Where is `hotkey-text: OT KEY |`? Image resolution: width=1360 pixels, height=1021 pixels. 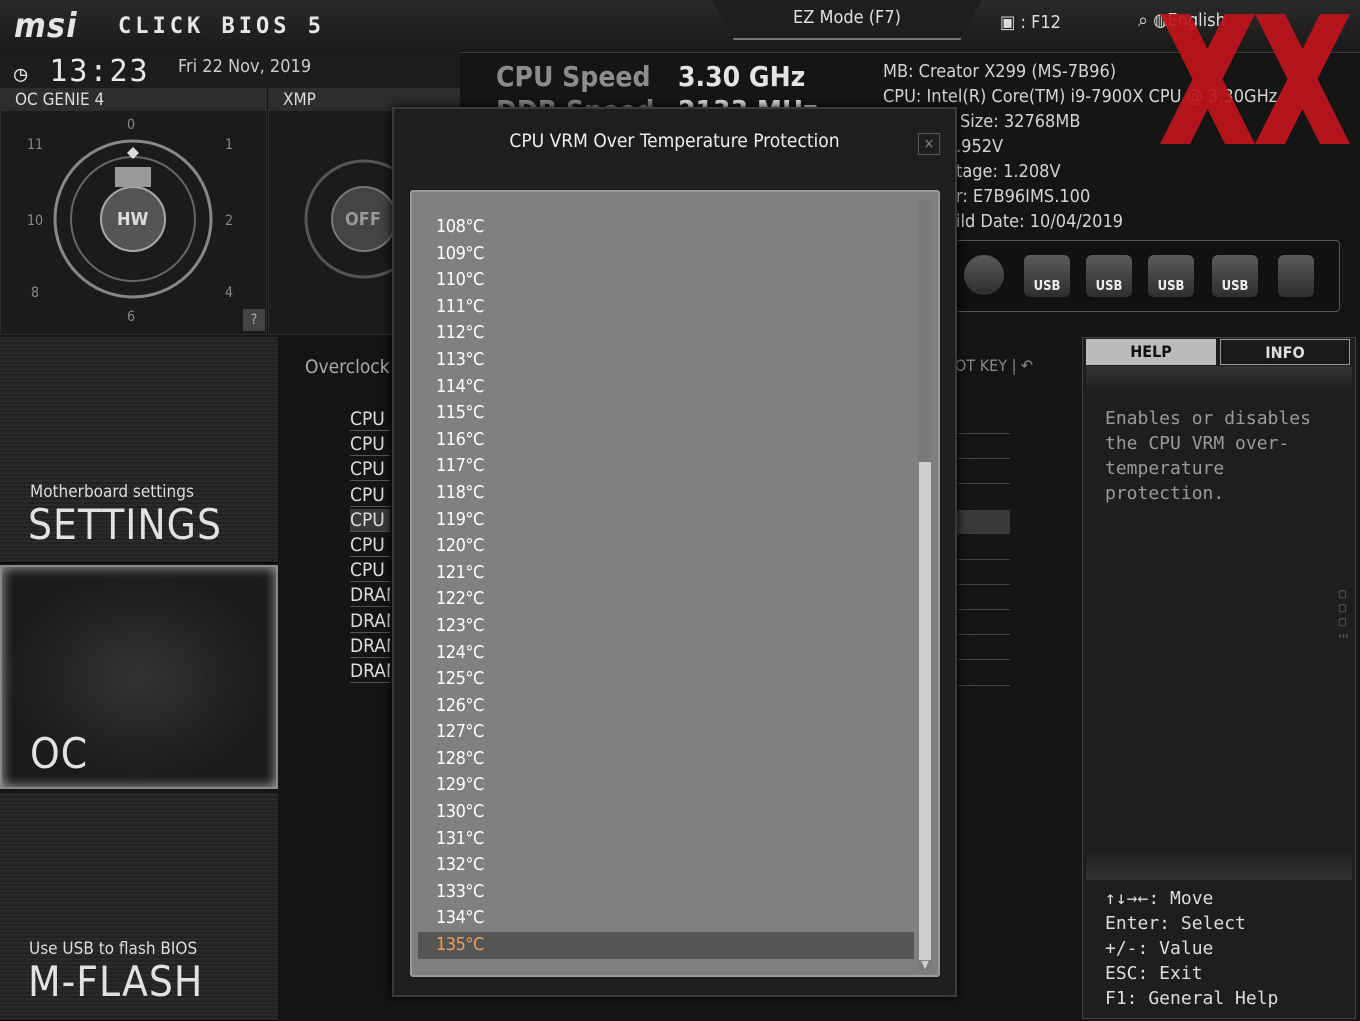 hotkey-text: OT KEY | is located at coordinates (986, 365).